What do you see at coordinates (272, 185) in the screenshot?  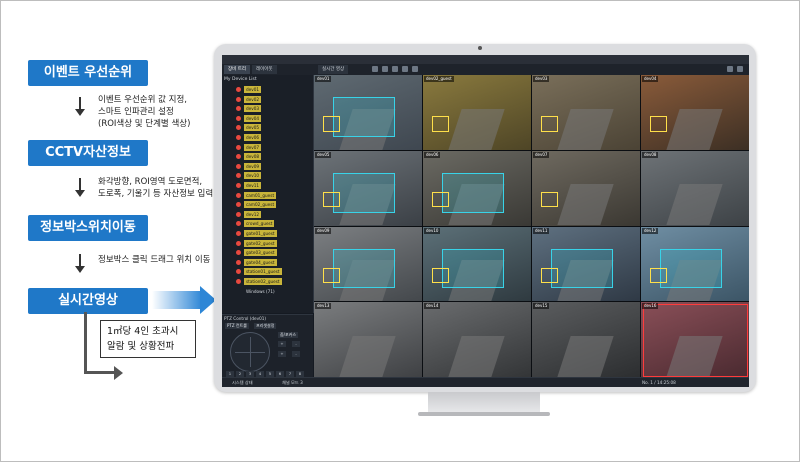 I see `device-item: dev11` at bounding box center [272, 185].